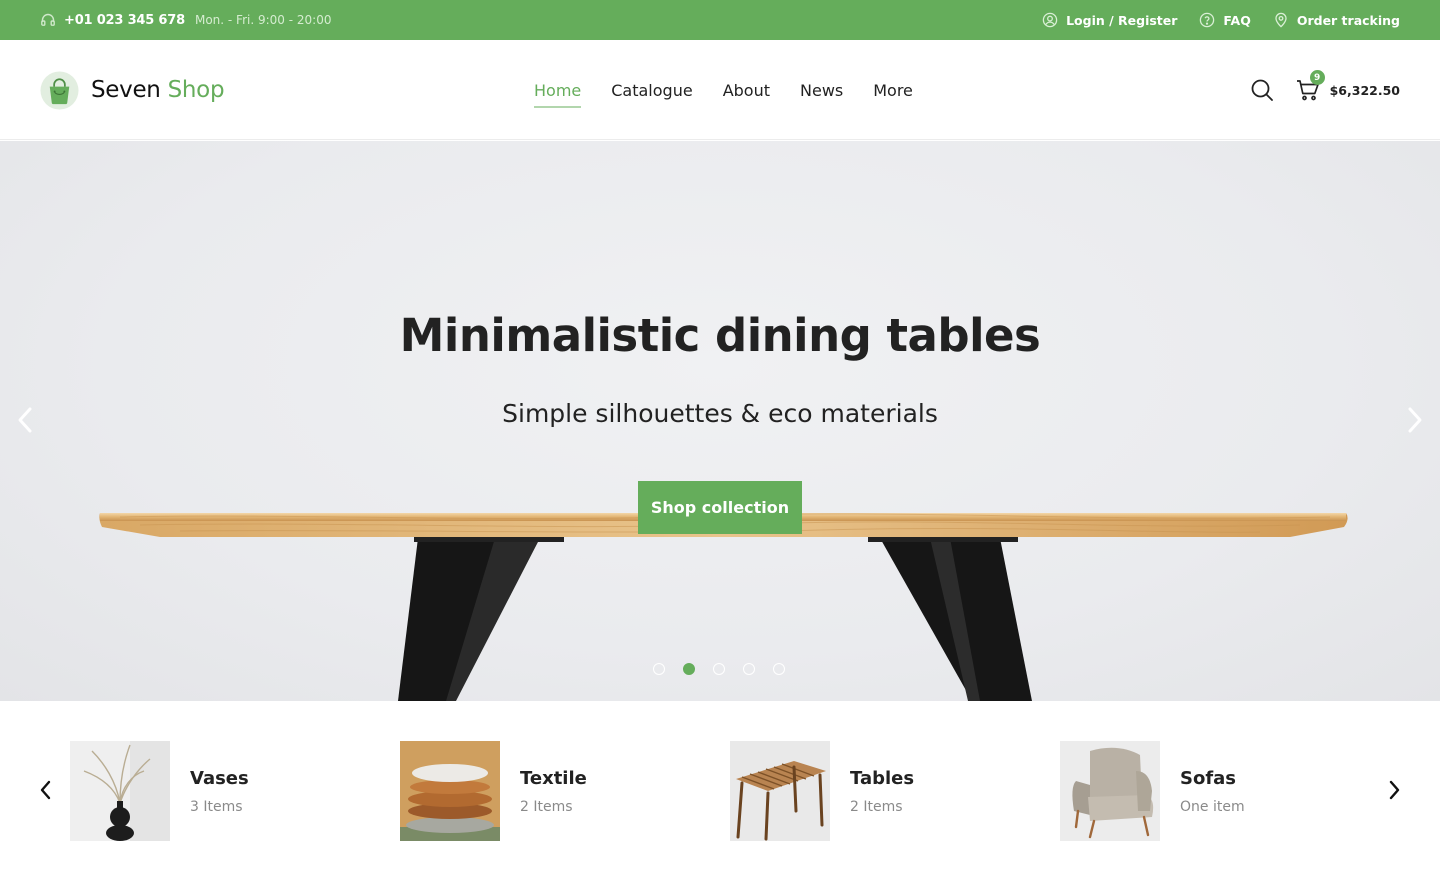  I want to click on slatted-table-image, so click(780, 791).